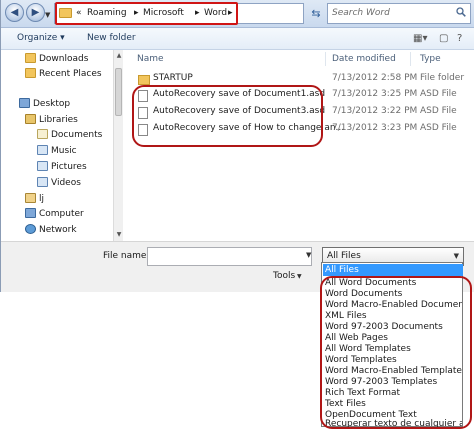 The image size is (474, 431). What do you see at coordinates (30, 229) in the screenshot?
I see `network-icon` at bounding box center [30, 229].